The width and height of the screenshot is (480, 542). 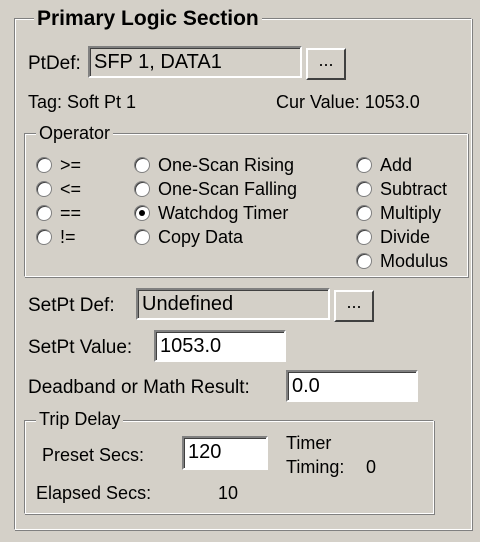 I want to click on trip-delay-title: Trip Delay, so click(x=80, y=419).